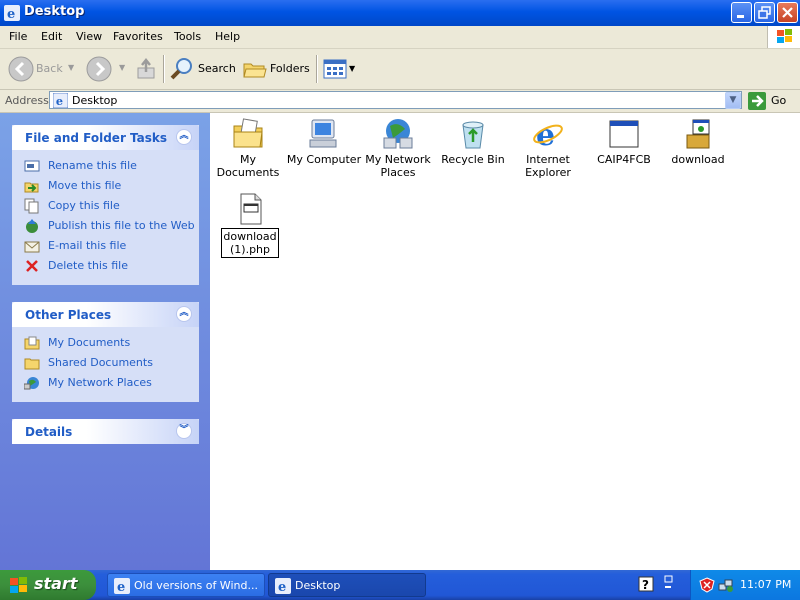 This screenshot has width=800, height=600. I want to click on address-bar: Address e Desktop, so click(400, 101).